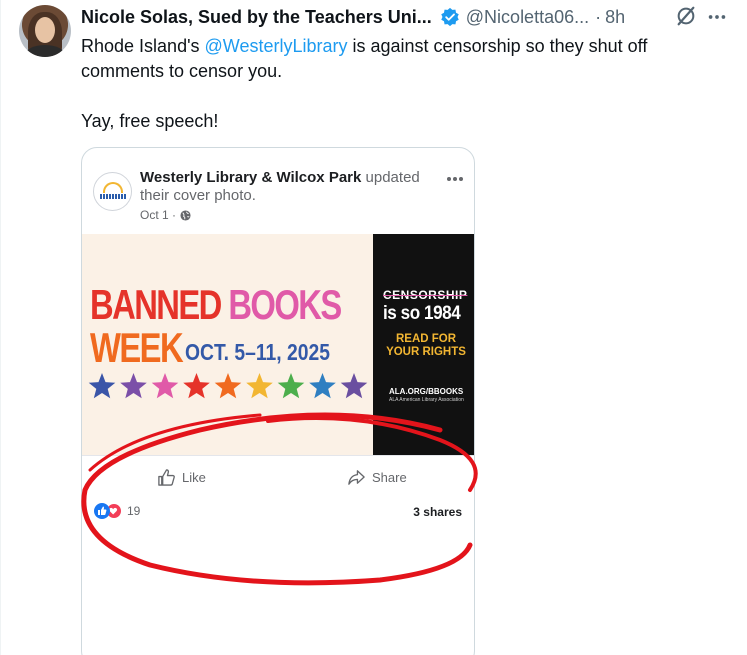  What do you see at coordinates (425, 295) in the screenshot?
I see `banner-censorship: CENSORSHIP` at bounding box center [425, 295].